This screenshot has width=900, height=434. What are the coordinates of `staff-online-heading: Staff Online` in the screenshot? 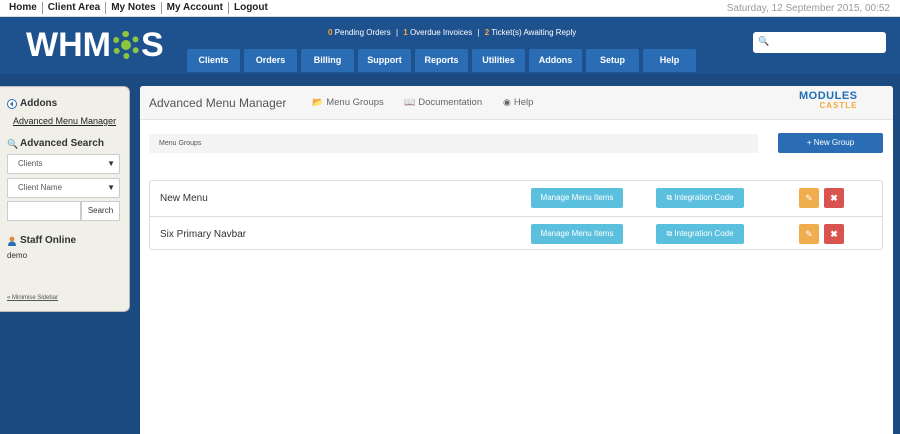 It's located at (41, 240).